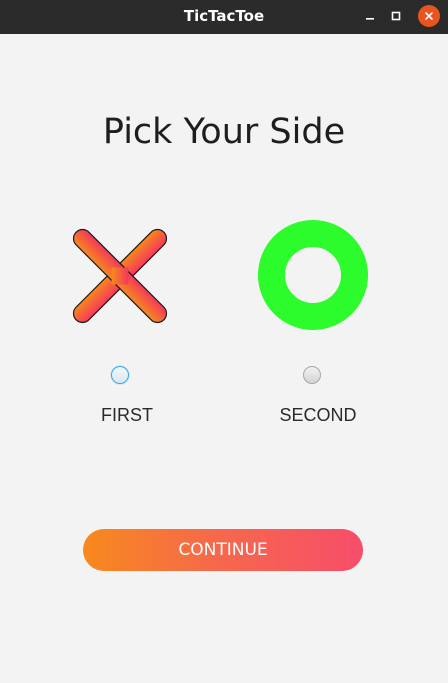 This screenshot has width=448, height=683. I want to click on minimize-button, so click(370, 16).